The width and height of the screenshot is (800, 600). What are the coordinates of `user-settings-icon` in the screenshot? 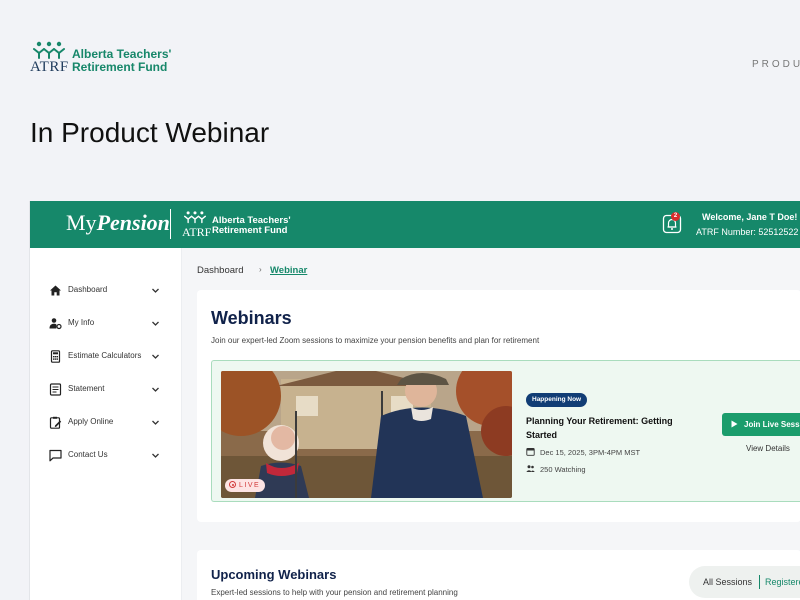 It's located at (55, 324).